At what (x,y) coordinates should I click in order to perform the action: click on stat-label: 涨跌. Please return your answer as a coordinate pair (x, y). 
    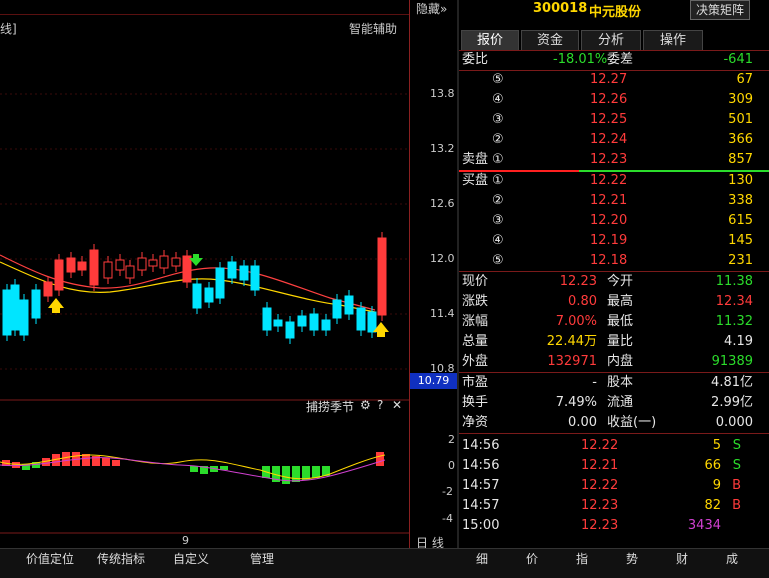
    Looking at the image, I should click on (475, 301).